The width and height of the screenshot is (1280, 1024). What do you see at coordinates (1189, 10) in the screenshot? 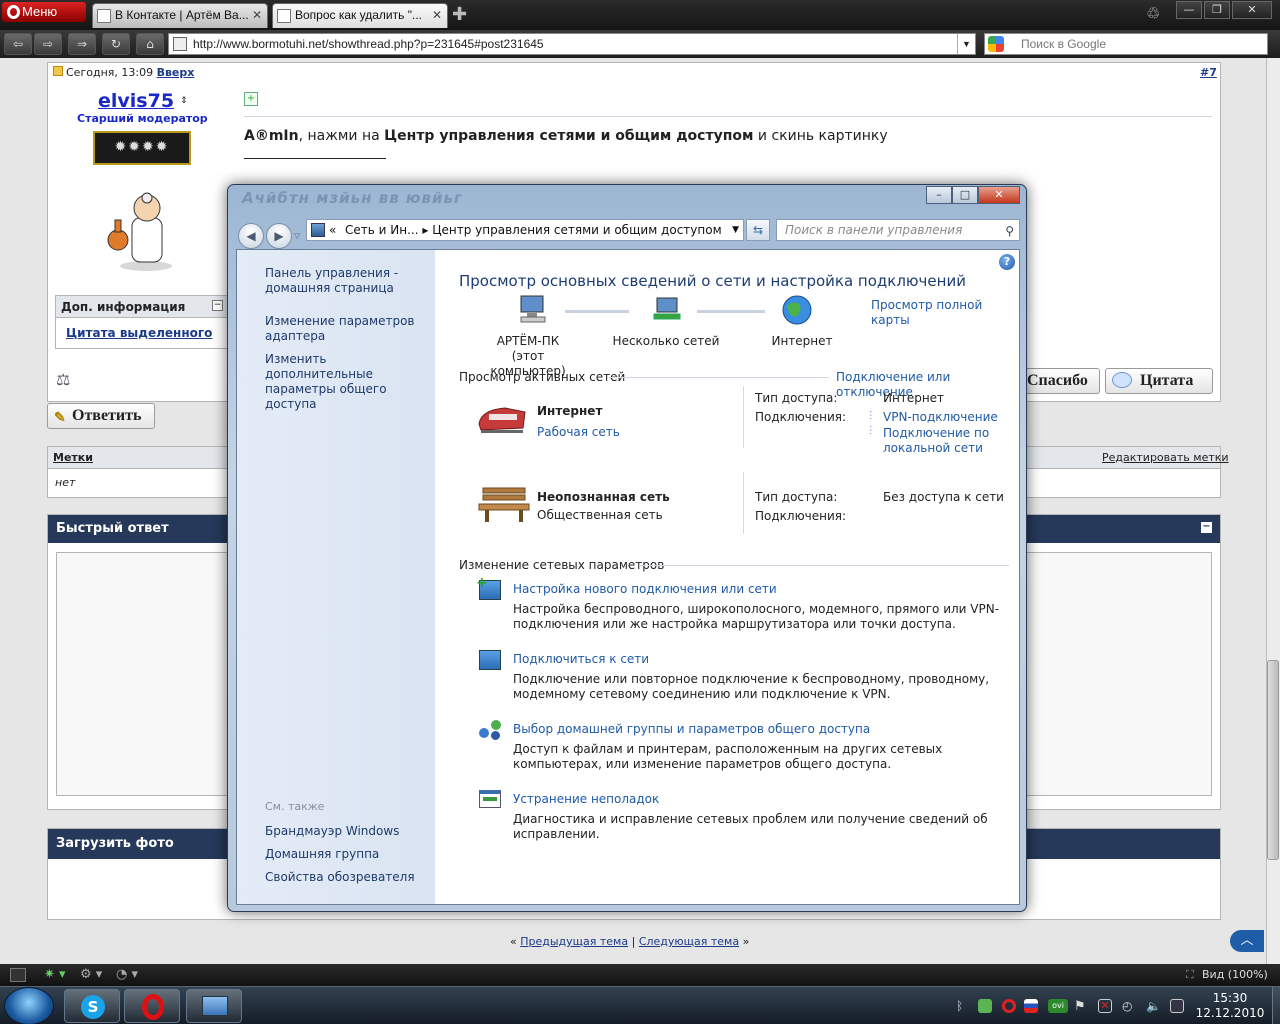
I see `minimize-button: —` at bounding box center [1189, 10].